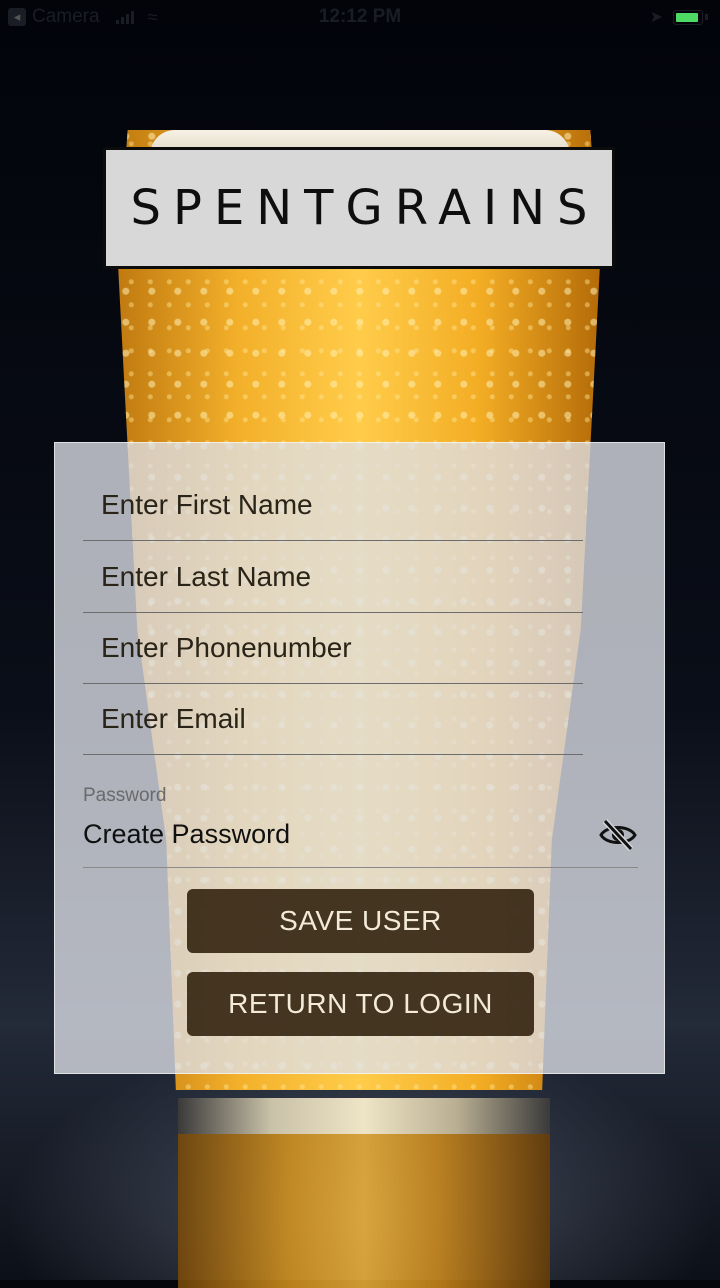 Image resolution: width=720 pixels, height=1288 pixels. Describe the element at coordinates (656, 17) in the screenshot. I see `location-icon: ➤` at that location.